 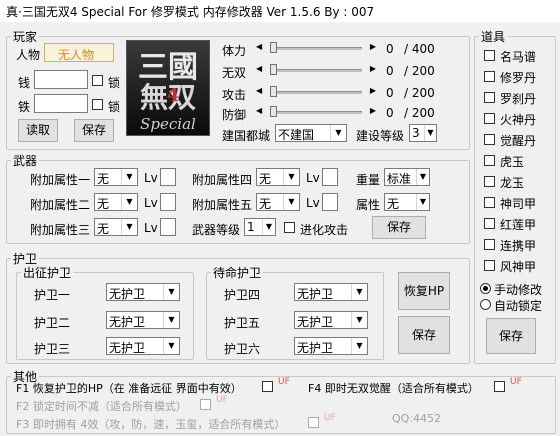 I want to click on hp-max: / 400, so click(x=419, y=49).